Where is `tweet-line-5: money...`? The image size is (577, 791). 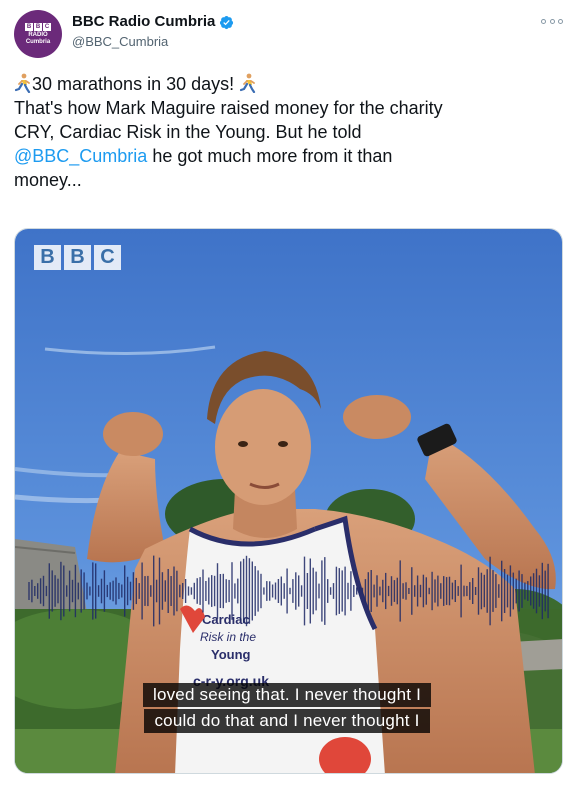
tweet-line-5: money... is located at coordinates (48, 180).